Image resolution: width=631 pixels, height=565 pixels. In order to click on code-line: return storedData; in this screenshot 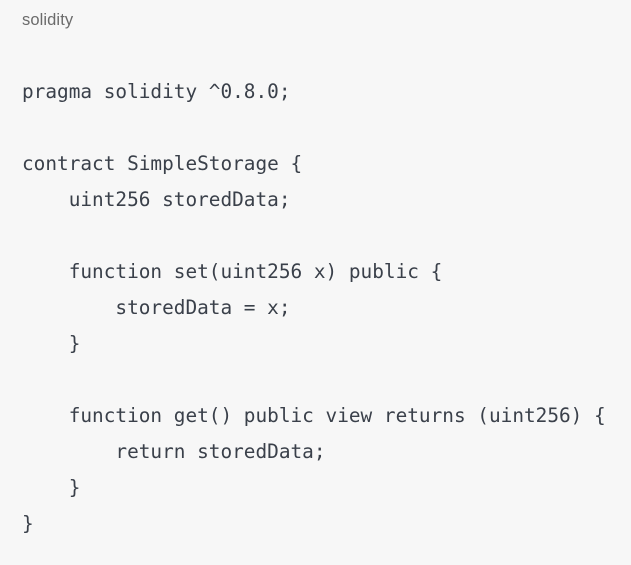, I will do `click(174, 451)`.